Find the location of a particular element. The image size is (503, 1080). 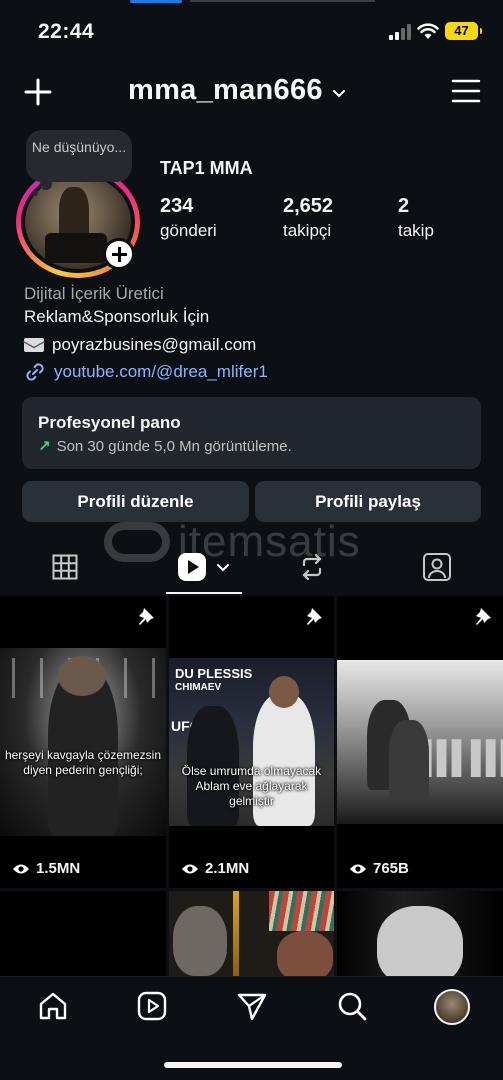

search-icon is located at coordinates (352, 1006).